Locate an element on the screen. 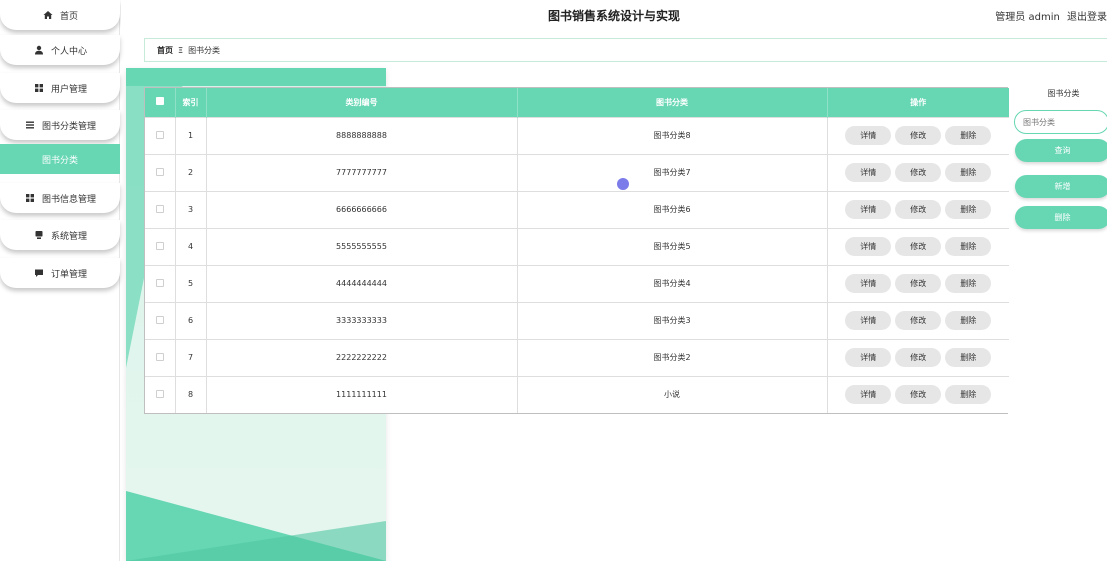 Image resolution: width=1107 pixels, height=561 pixels. sidebar-item-category: 图书分类 is located at coordinates (60, 159).